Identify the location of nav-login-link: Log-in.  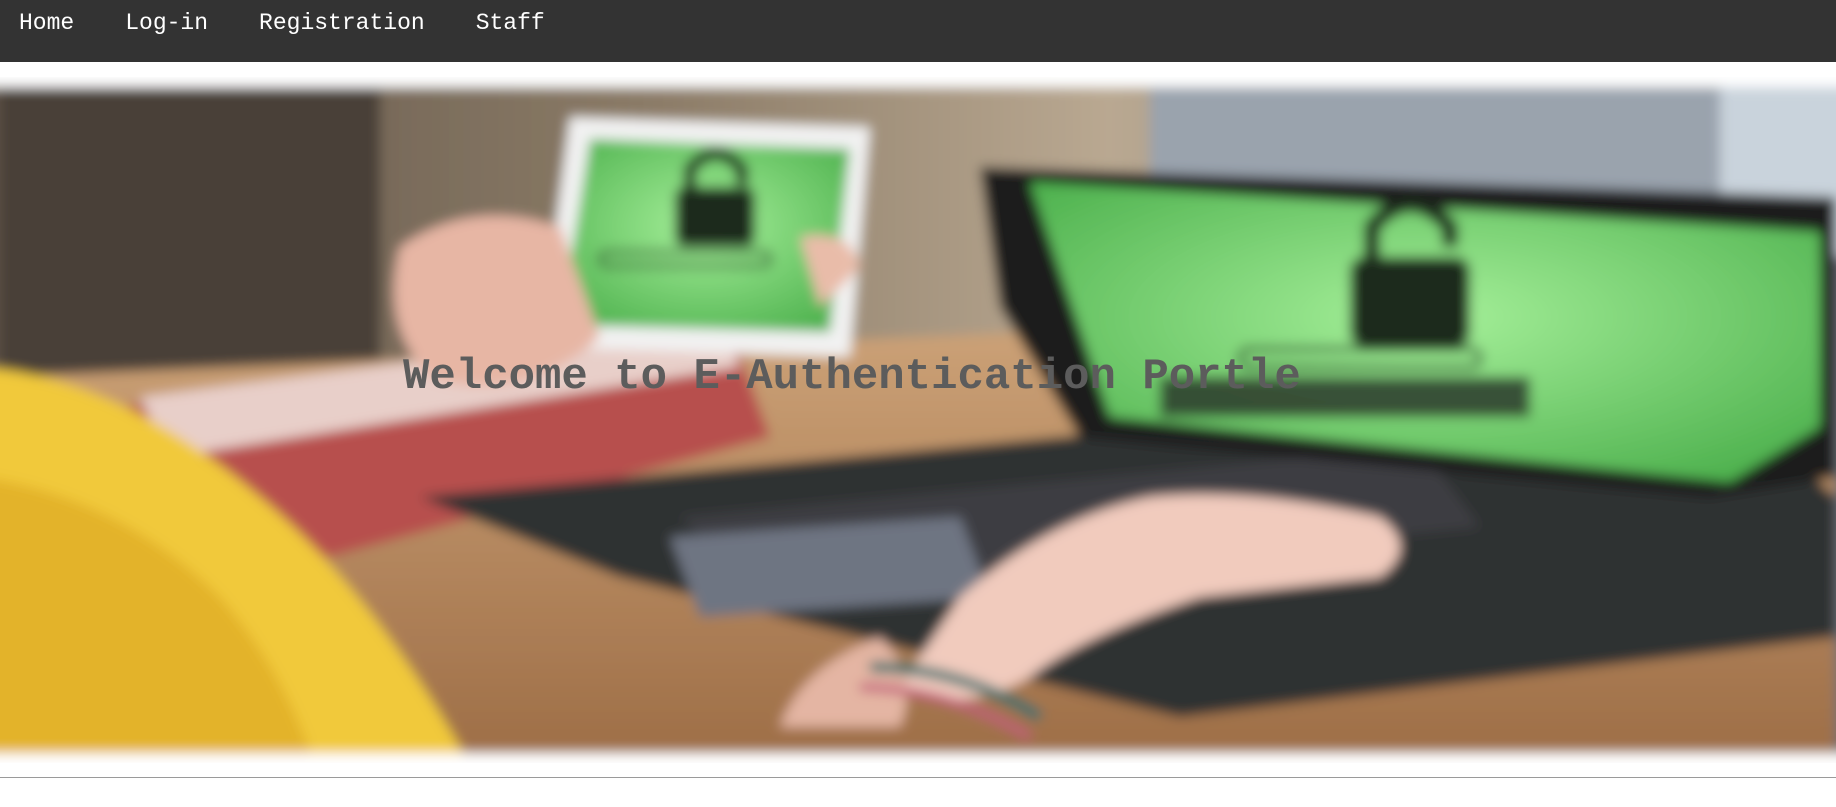
(166, 23).